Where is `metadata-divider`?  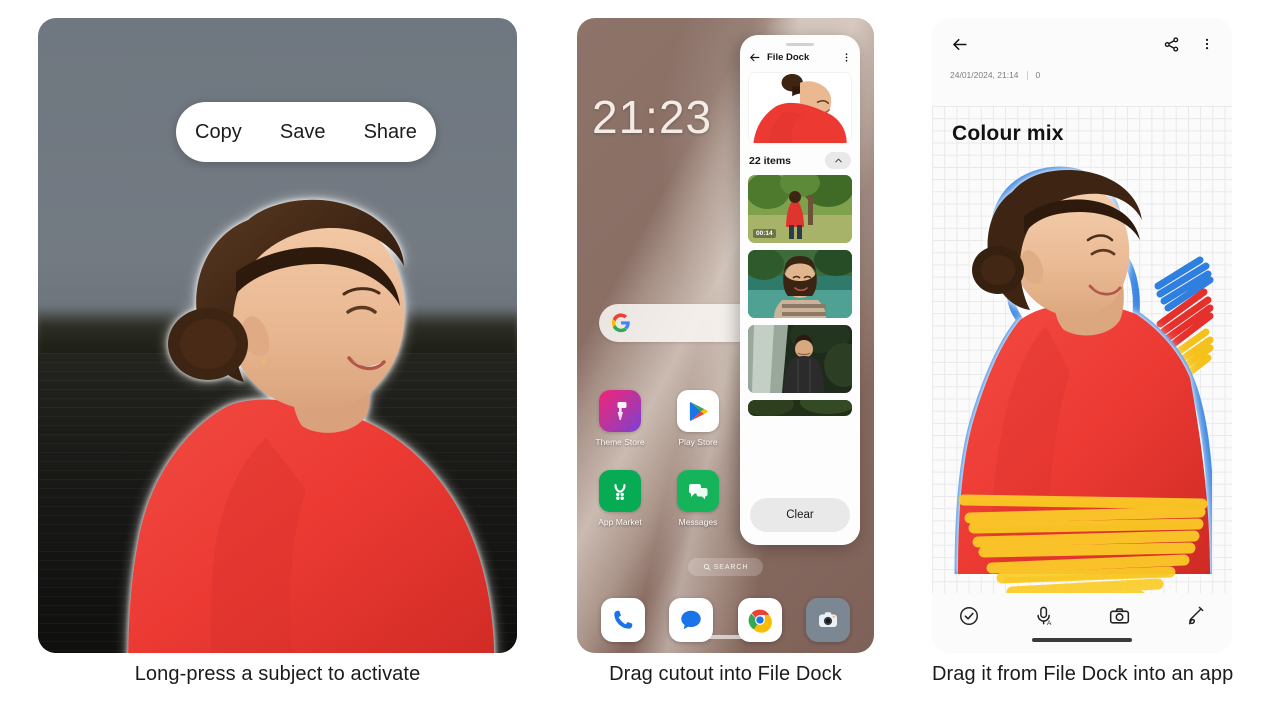
metadata-divider is located at coordinates (1027, 75).